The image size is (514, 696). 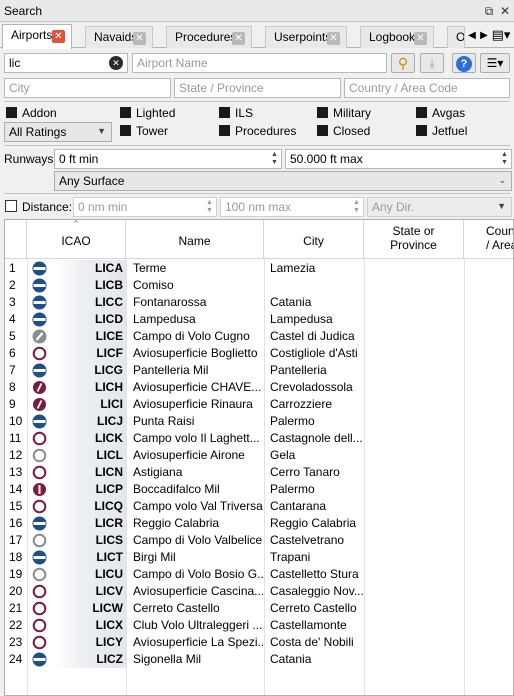 What do you see at coordinates (259, 319) in the screenshot?
I see `table-row: 4 LICD Lampedusa Lampedusa` at bounding box center [259, 319].